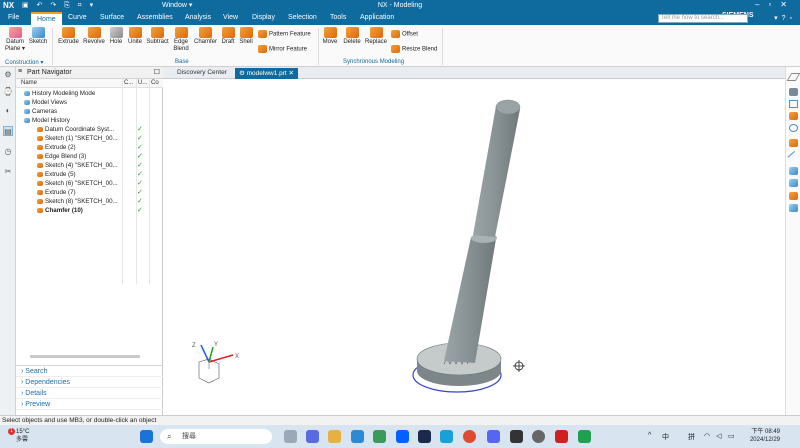 The image size is (800, 448). Describe the element at coordinates (230, 17) in the screenshot. I see `menu-view: View` at that location.